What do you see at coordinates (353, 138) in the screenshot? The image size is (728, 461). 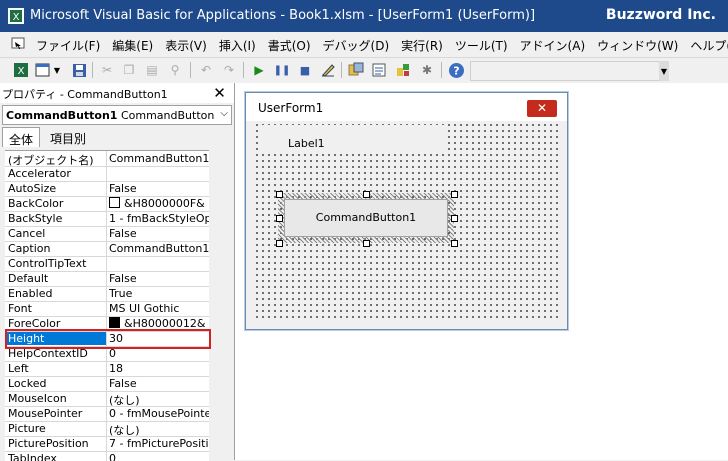 I see `label-control: Label1` at bounding box center [353, 138].